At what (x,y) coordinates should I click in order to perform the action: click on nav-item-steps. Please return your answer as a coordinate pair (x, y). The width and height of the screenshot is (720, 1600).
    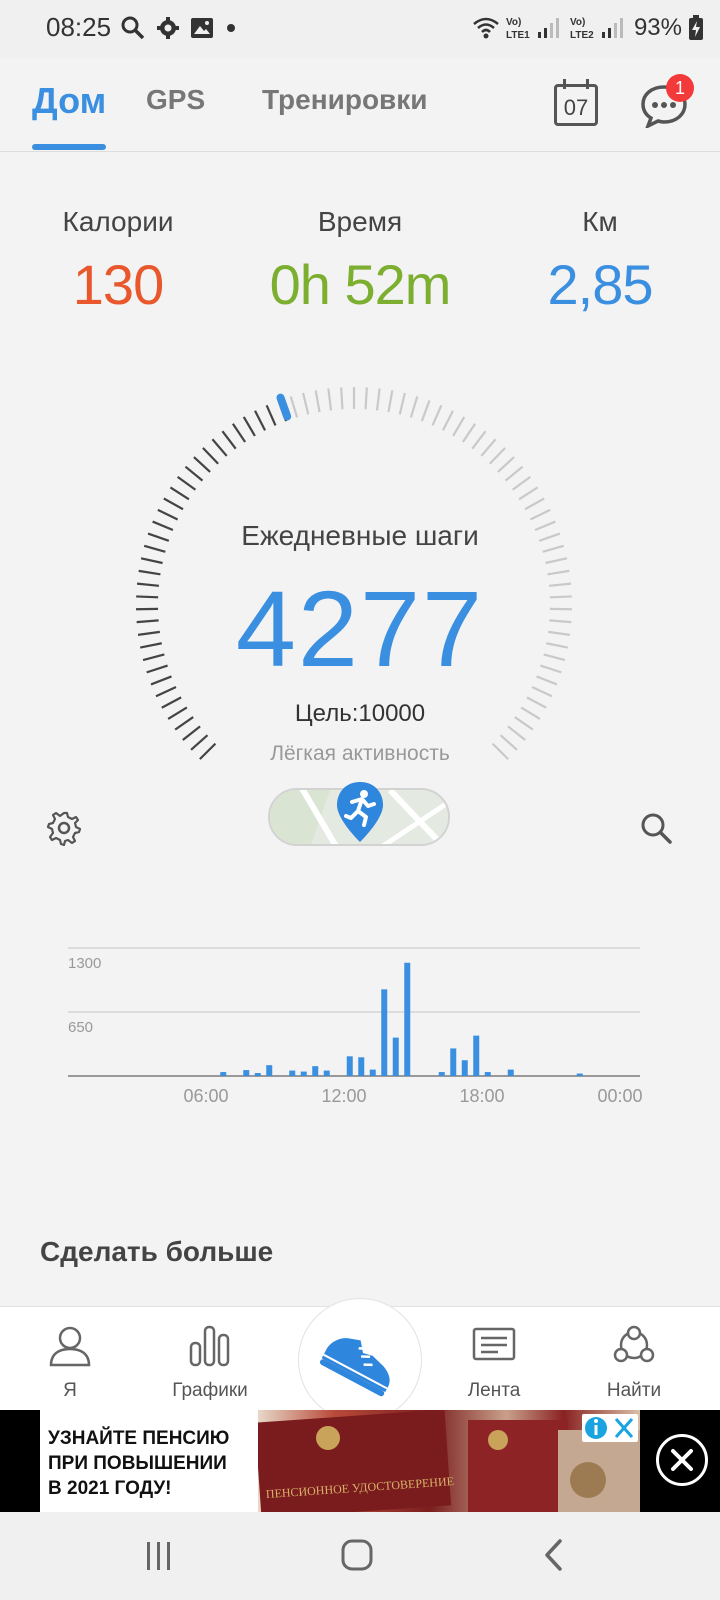
    Looking at the image, I should click on (360, 1360).